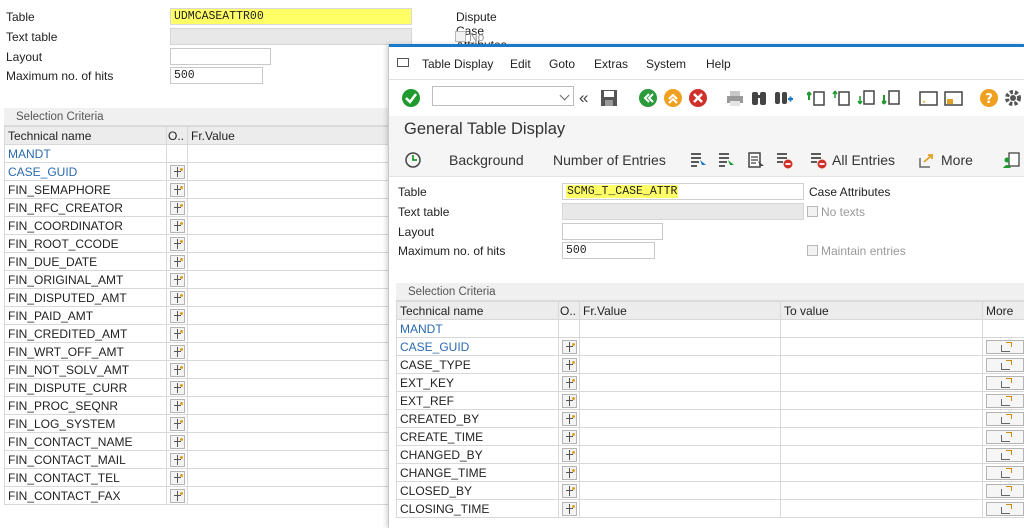  Describe the element at coordinates (928, 98) in the screenshot. I see `favorites-icon` at that location.